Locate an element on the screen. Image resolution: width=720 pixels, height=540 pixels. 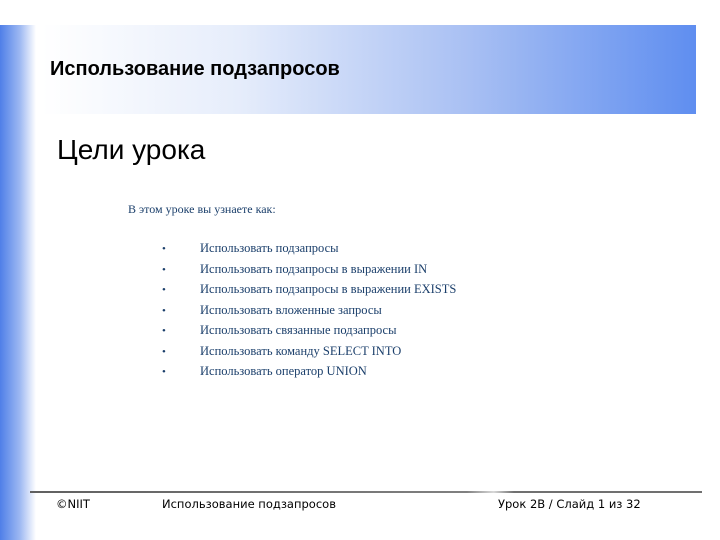
slide-title: Использование подзапросов is located at coordinates (195, 69).